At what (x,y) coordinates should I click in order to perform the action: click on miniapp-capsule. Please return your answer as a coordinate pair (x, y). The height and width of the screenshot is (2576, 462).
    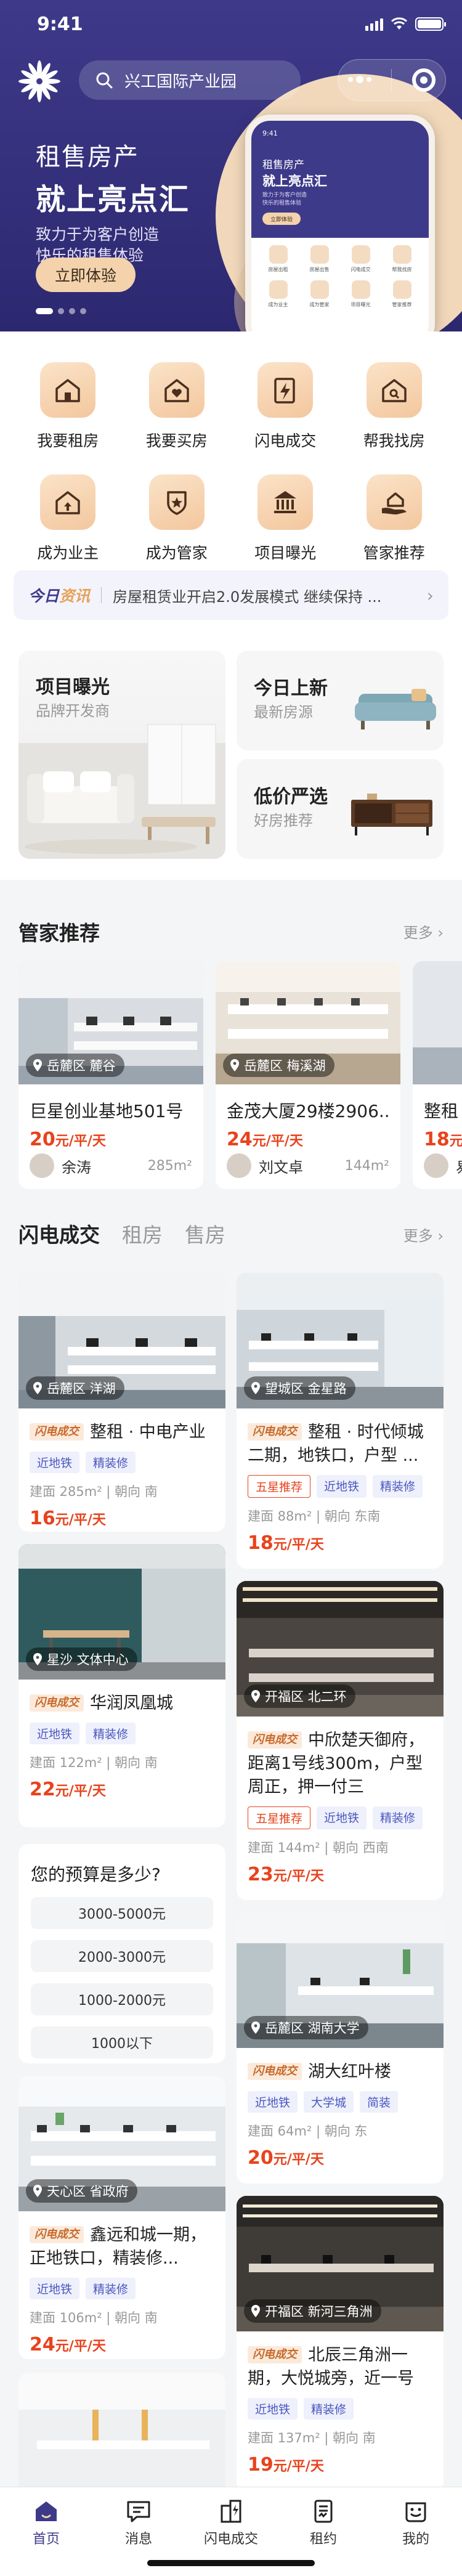
    Looking at the image, I should click on (392, 80).